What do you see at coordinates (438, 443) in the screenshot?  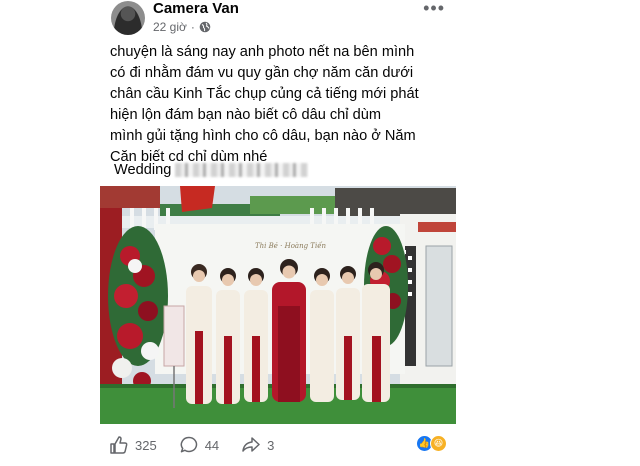 I see `haha-reaction-icon: 😆` at bounding box center [438, 443].